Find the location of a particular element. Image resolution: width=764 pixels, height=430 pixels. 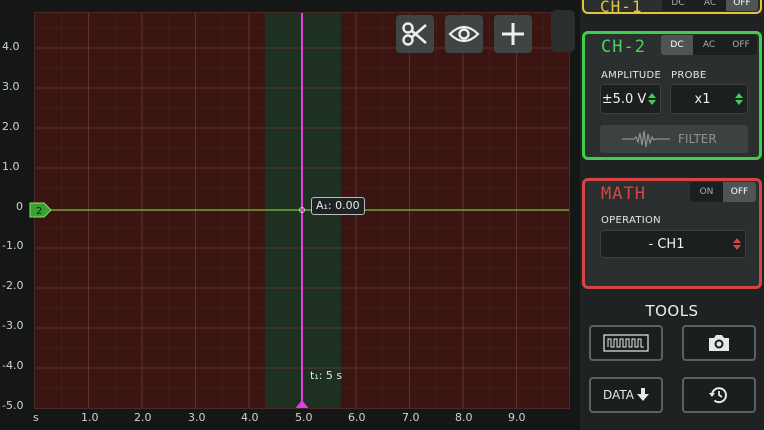

math-toggle-selector: ON OFF is located at coordinates (723, 192).